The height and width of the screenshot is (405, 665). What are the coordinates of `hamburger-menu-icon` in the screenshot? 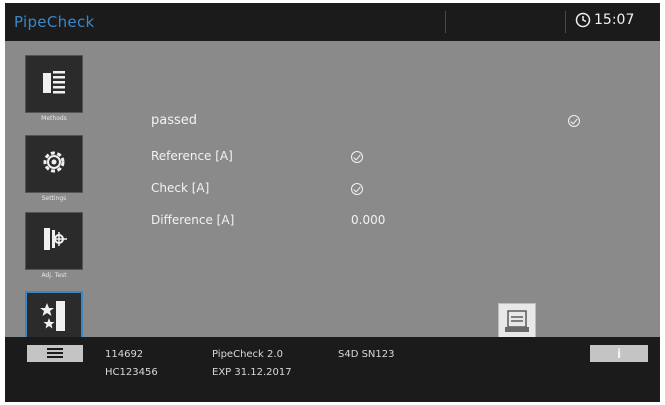 It's located at (55, 353).